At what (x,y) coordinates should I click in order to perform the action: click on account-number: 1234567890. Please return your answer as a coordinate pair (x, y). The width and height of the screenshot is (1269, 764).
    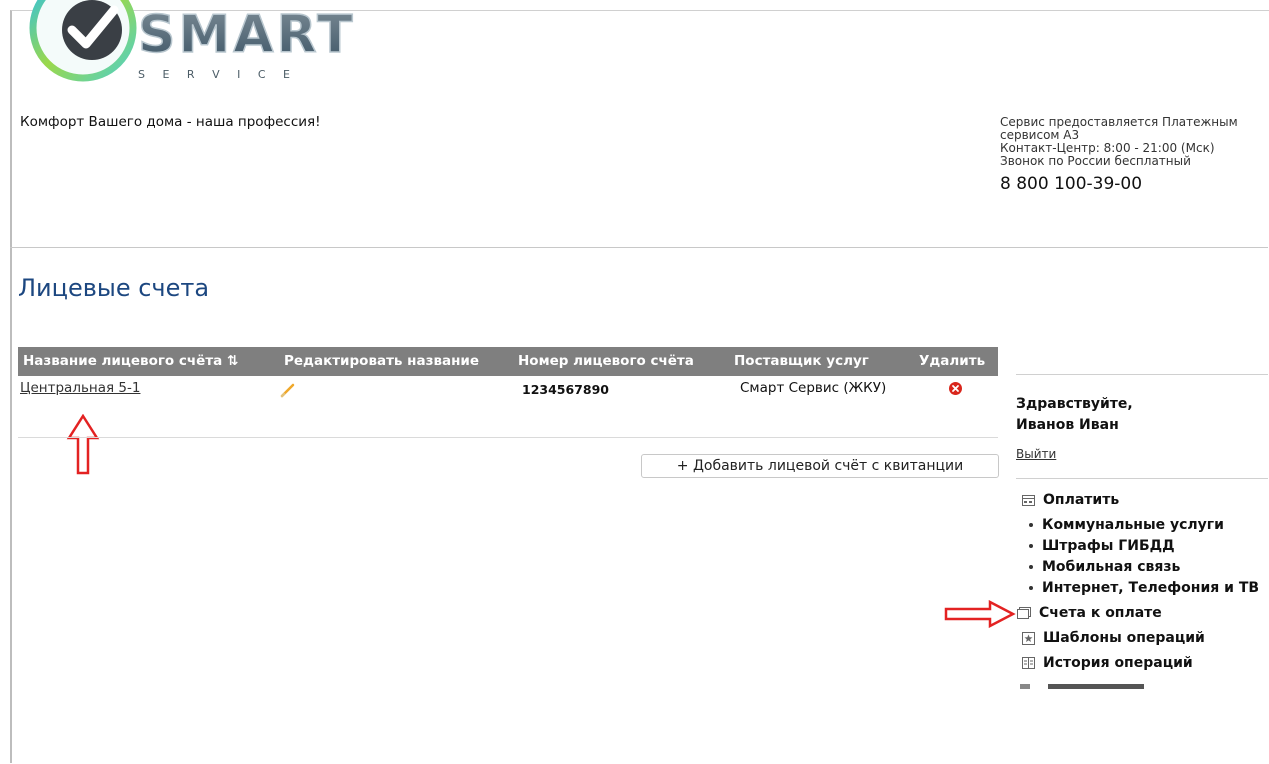
    Looking at the image, I should click on (565, 389).